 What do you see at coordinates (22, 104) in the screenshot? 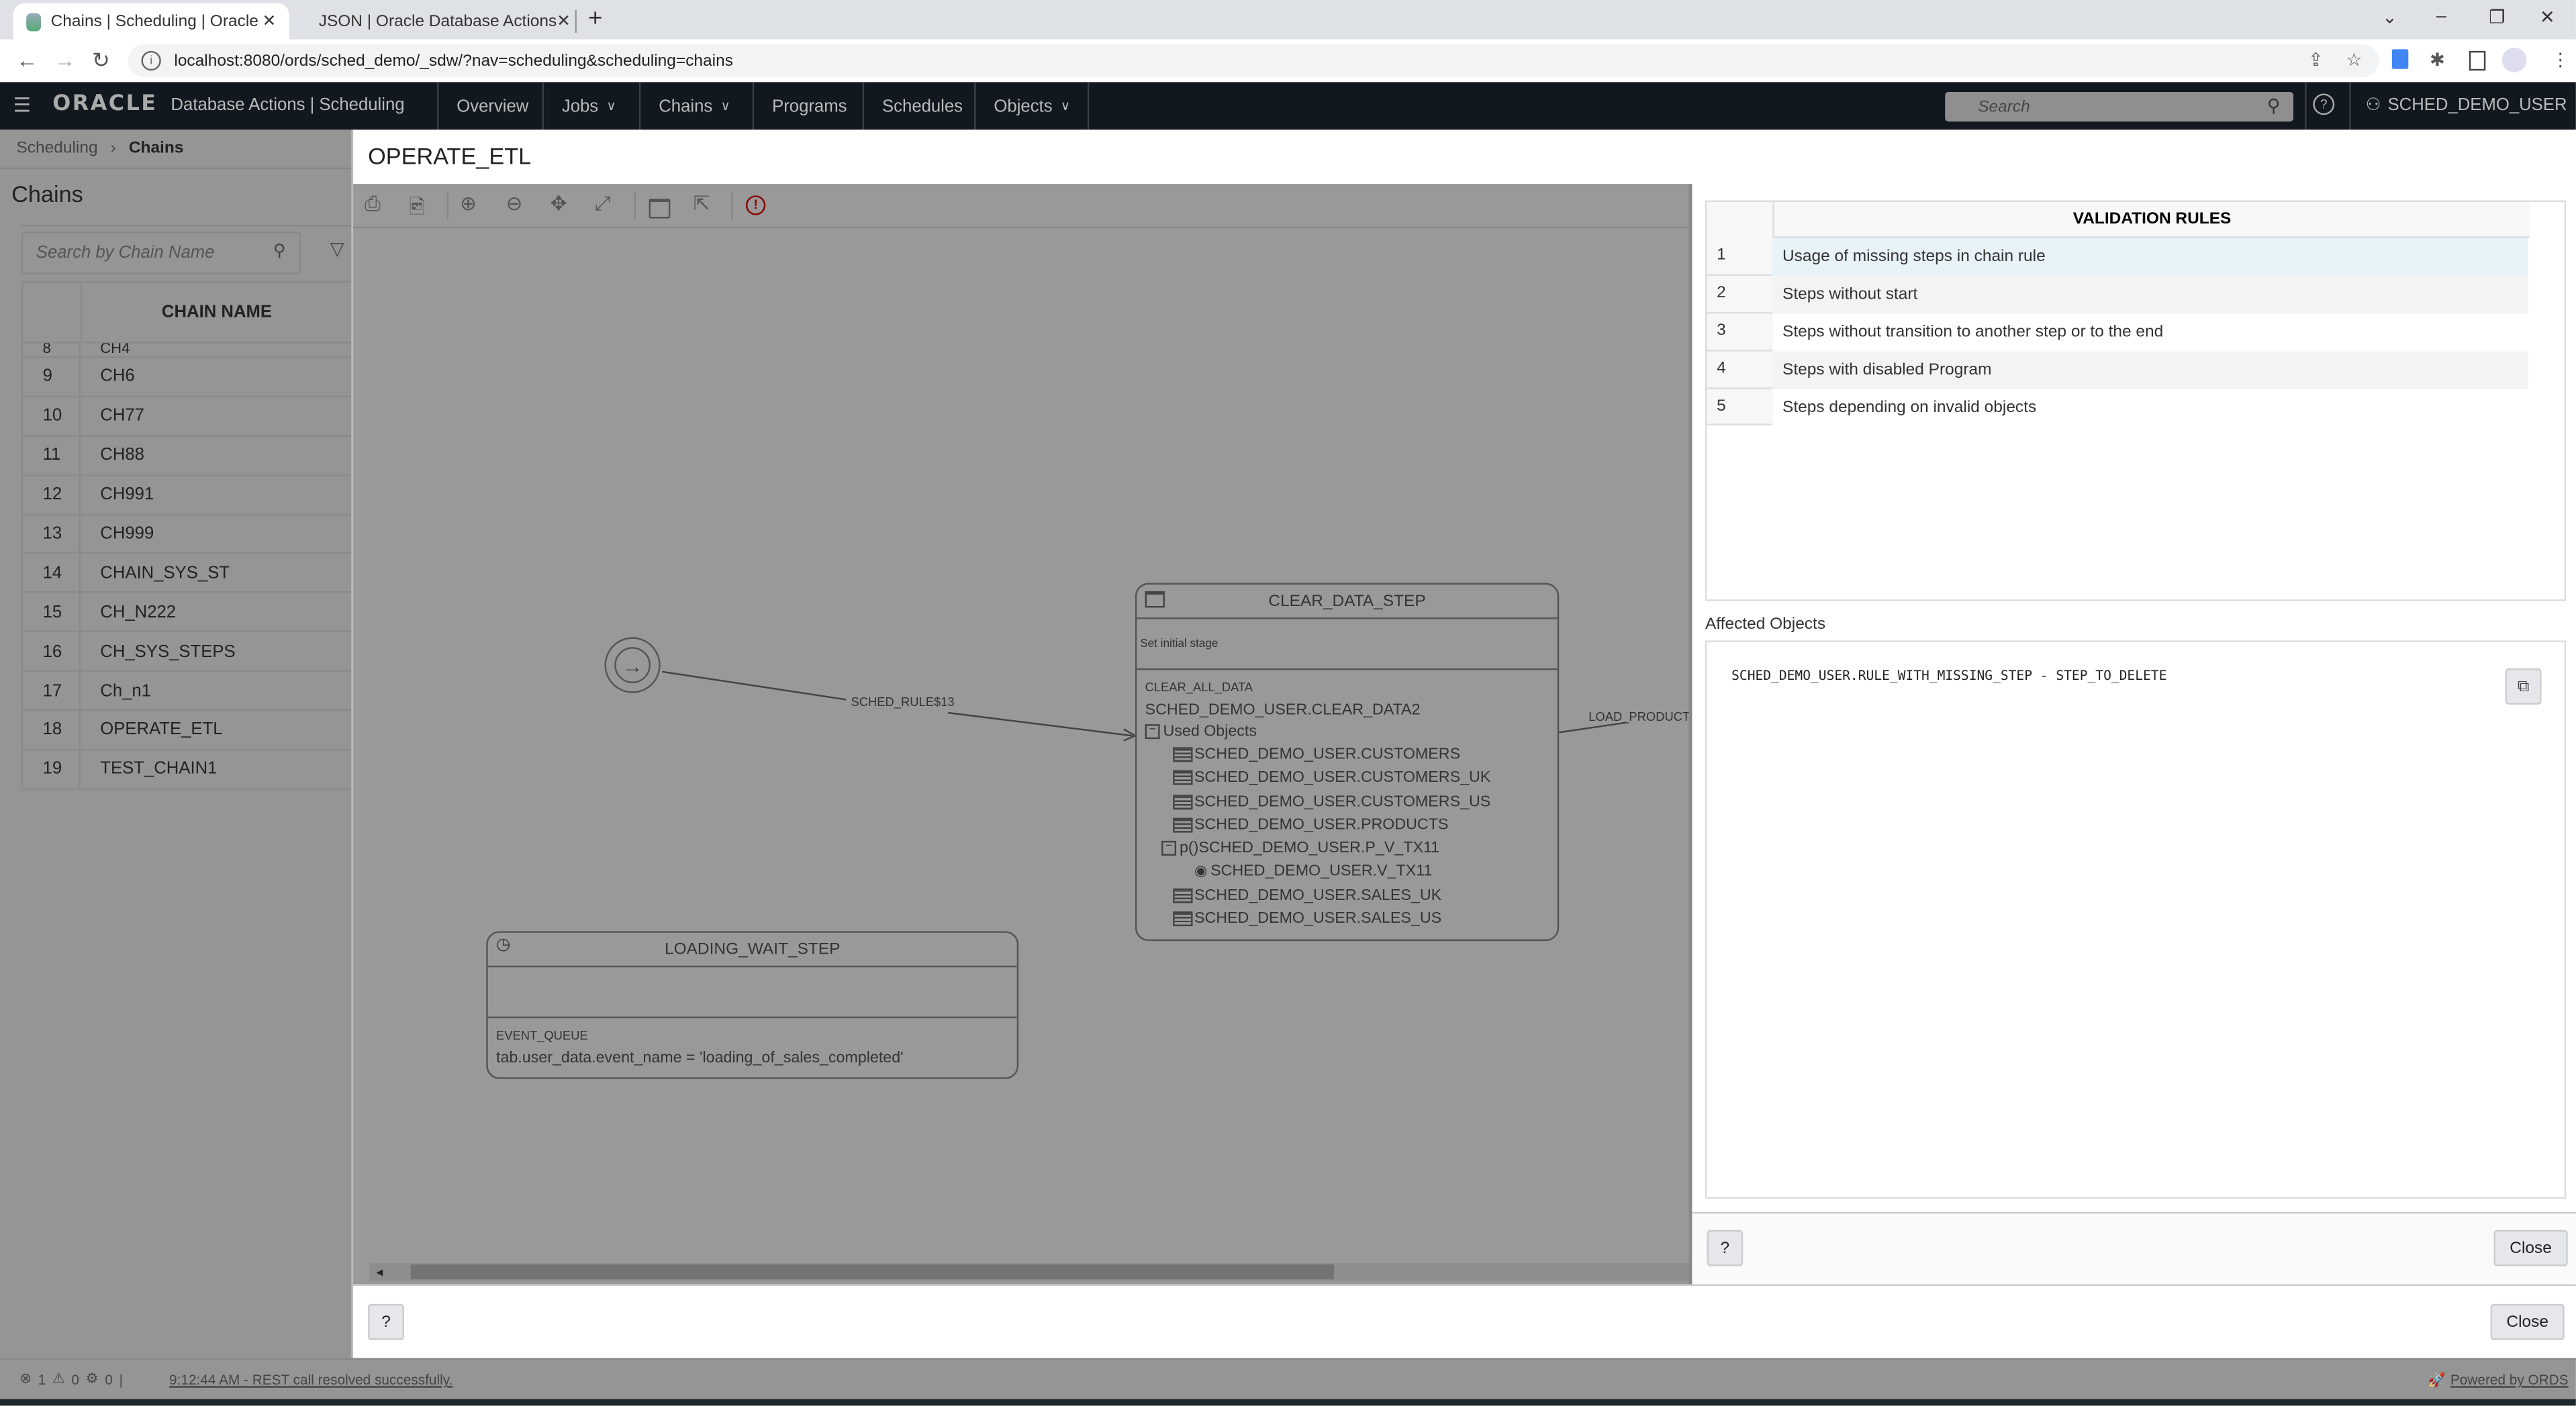
I see `hamburger-menu-icon: ☰` at bounding box center [22, 104].